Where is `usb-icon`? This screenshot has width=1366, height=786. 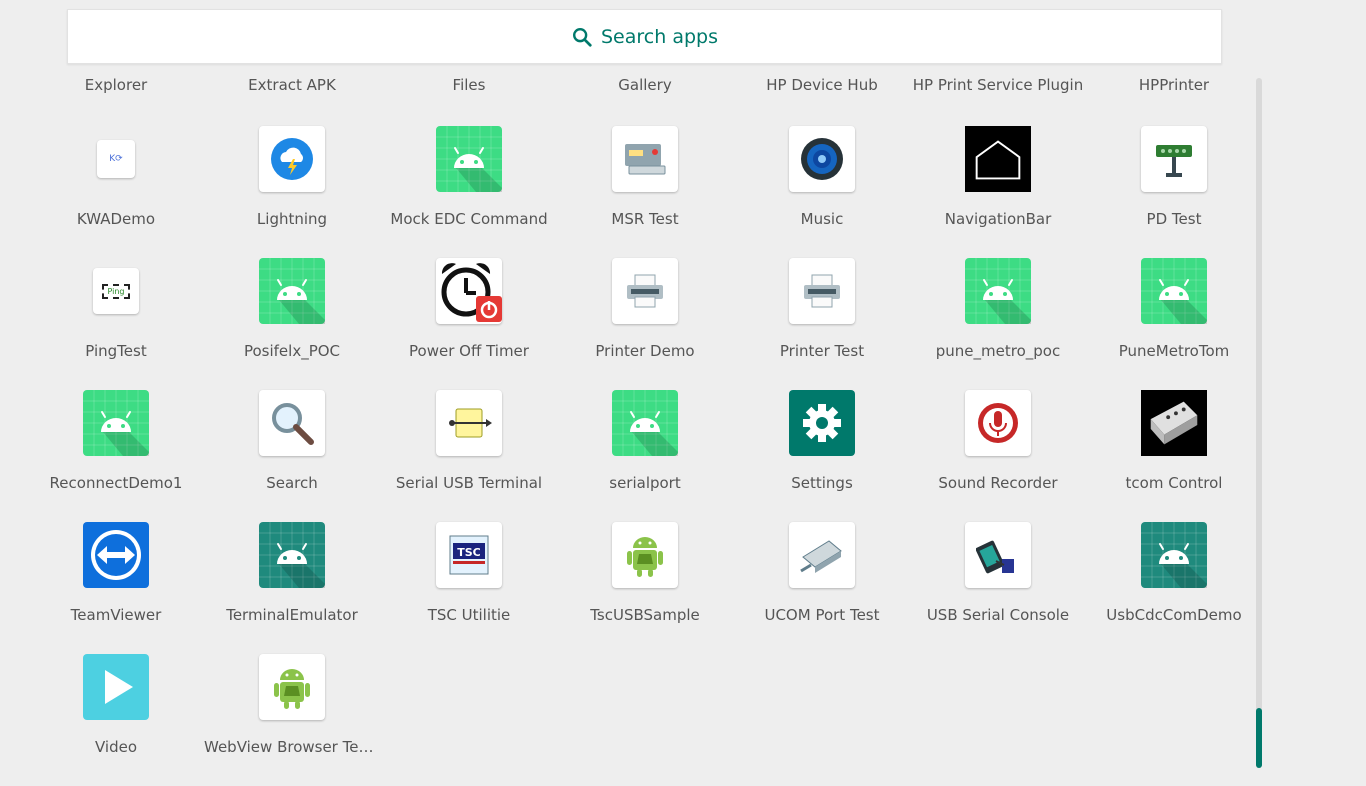 usb-icon is located at coordinates (469, 423).